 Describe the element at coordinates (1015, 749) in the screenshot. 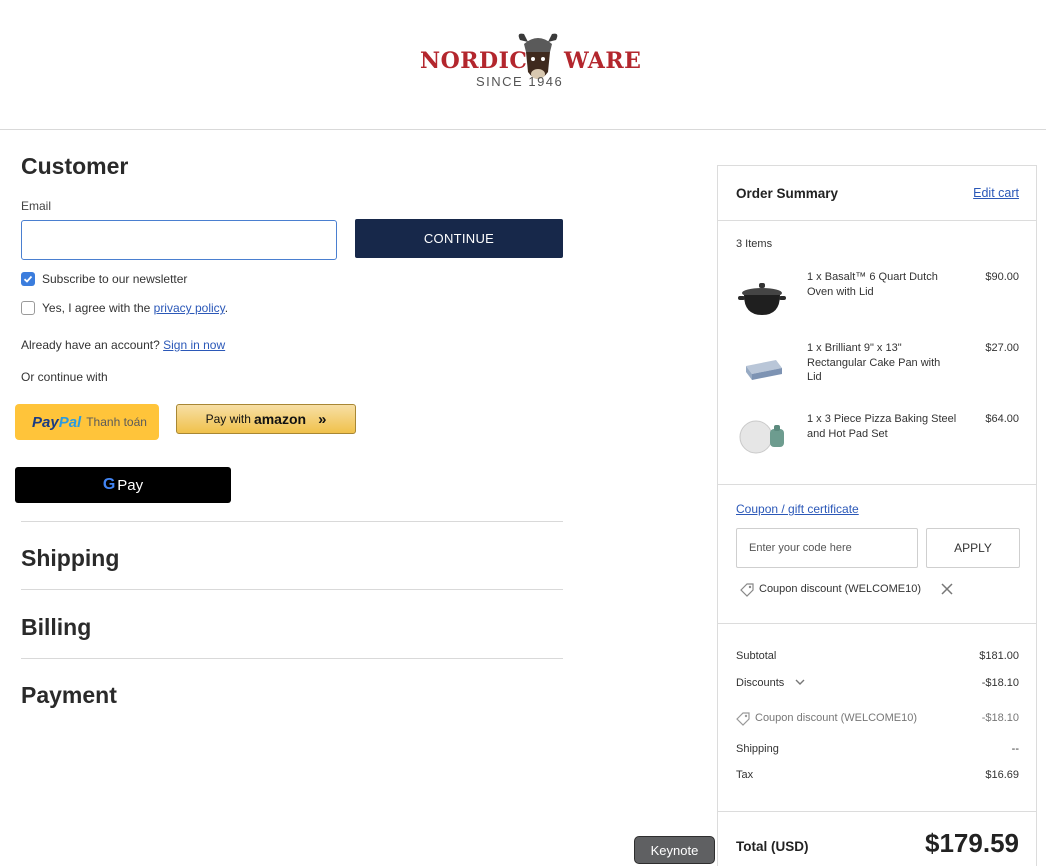

I see `shipping-value: --` at that location.